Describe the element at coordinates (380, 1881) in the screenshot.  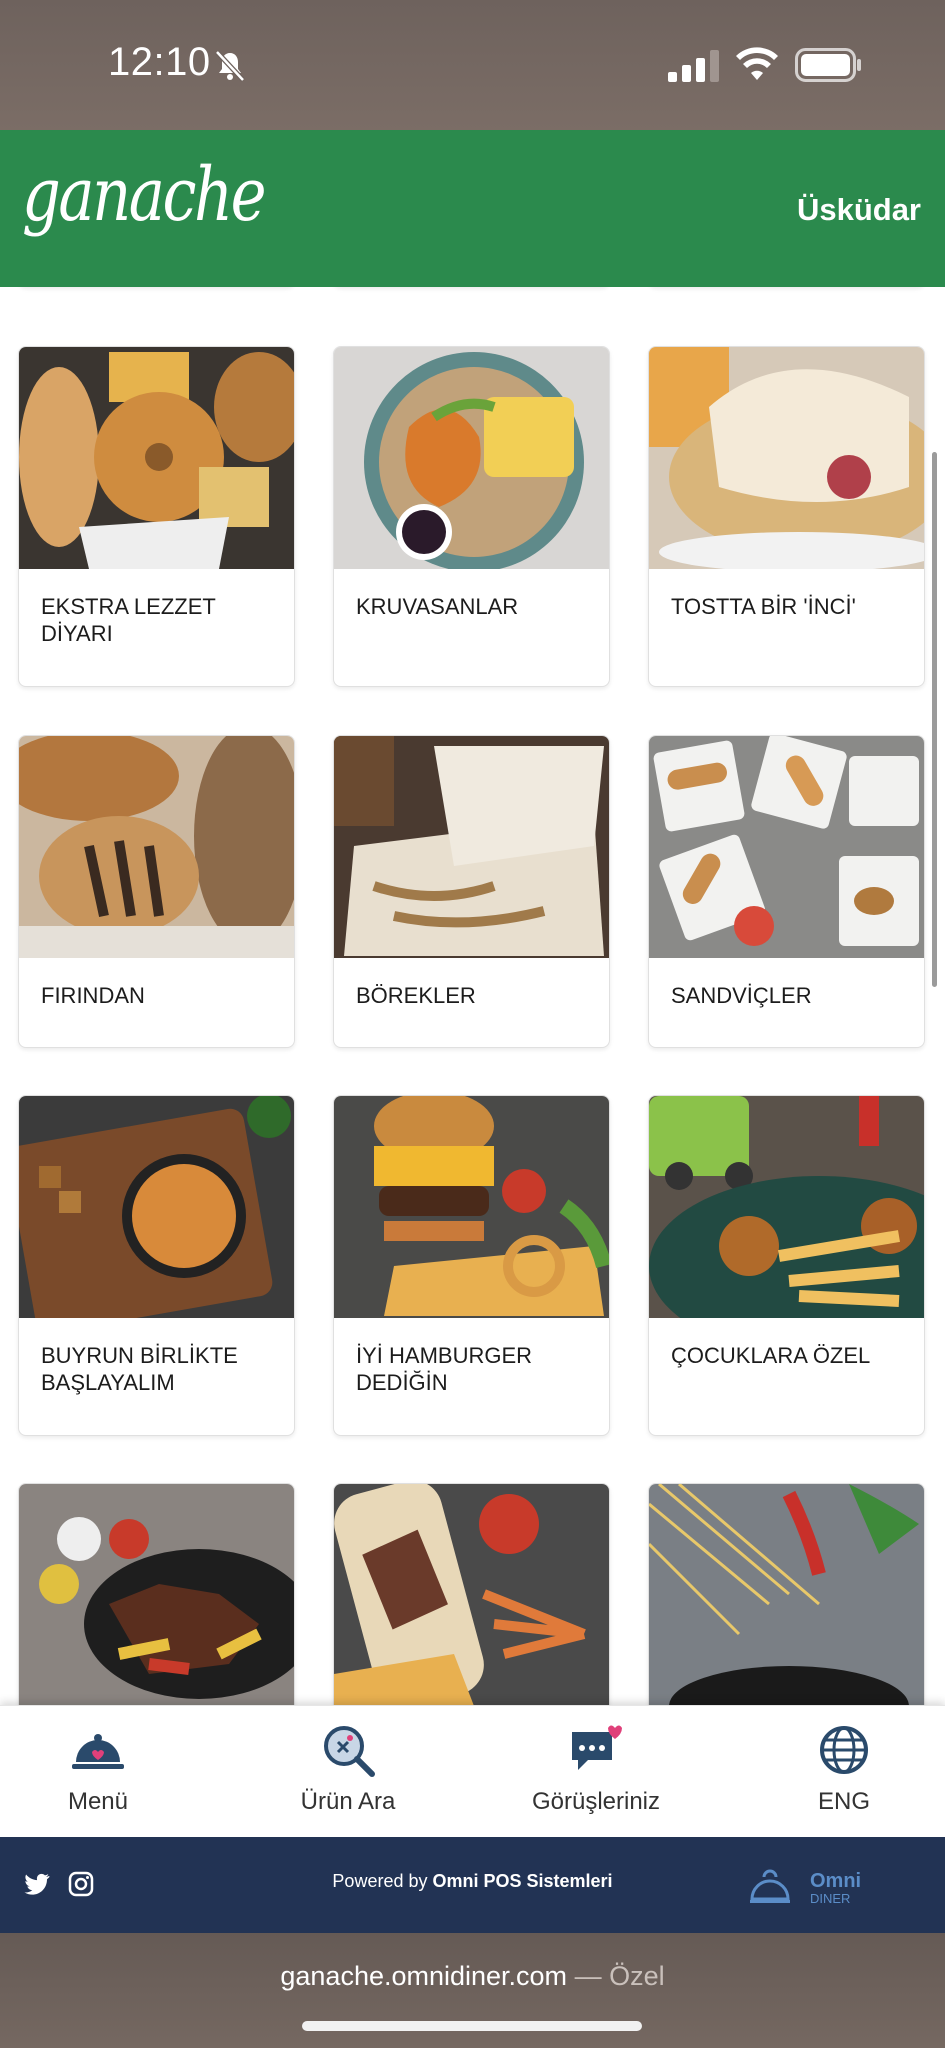
I see `powered-prefix: Powered by` at that location.